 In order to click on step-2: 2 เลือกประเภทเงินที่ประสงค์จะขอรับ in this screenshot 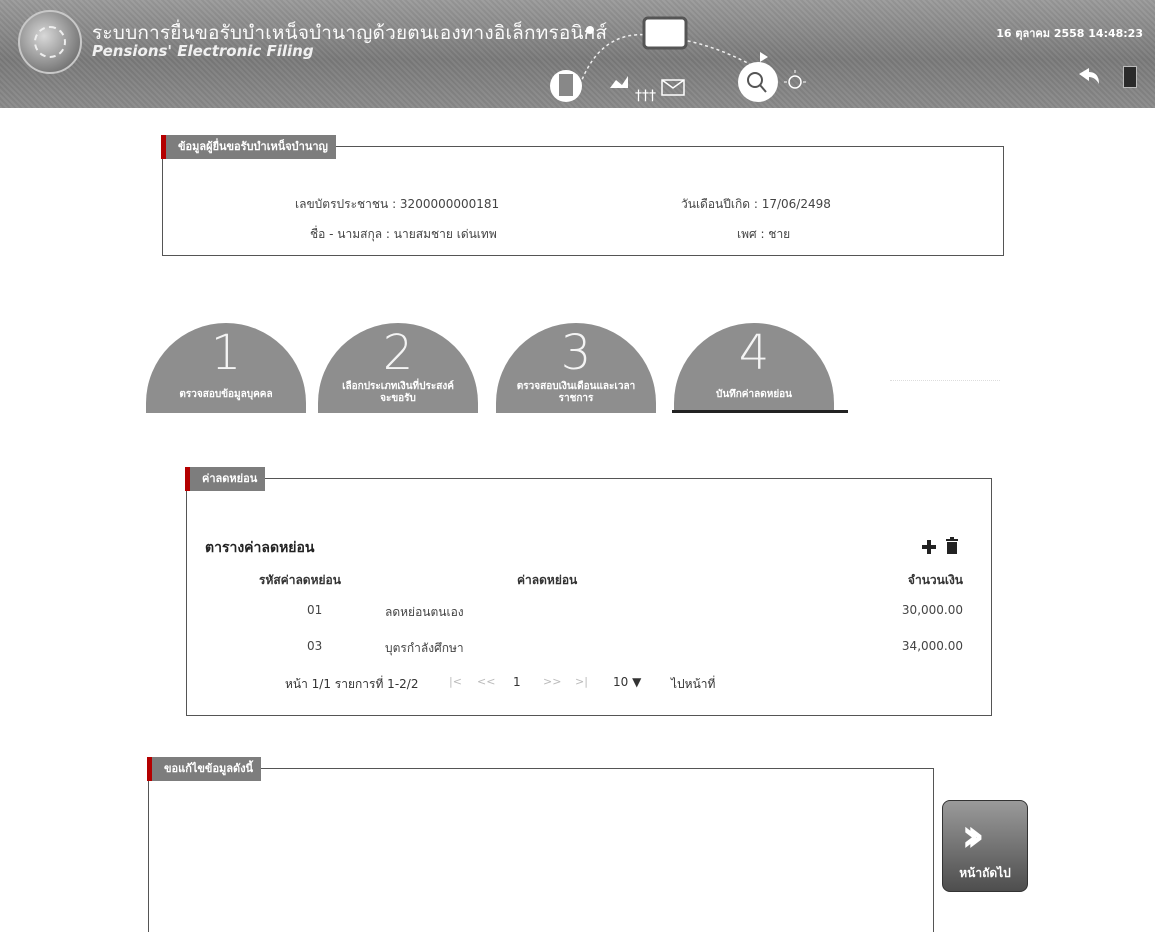, I will do `click(398, 368)`.